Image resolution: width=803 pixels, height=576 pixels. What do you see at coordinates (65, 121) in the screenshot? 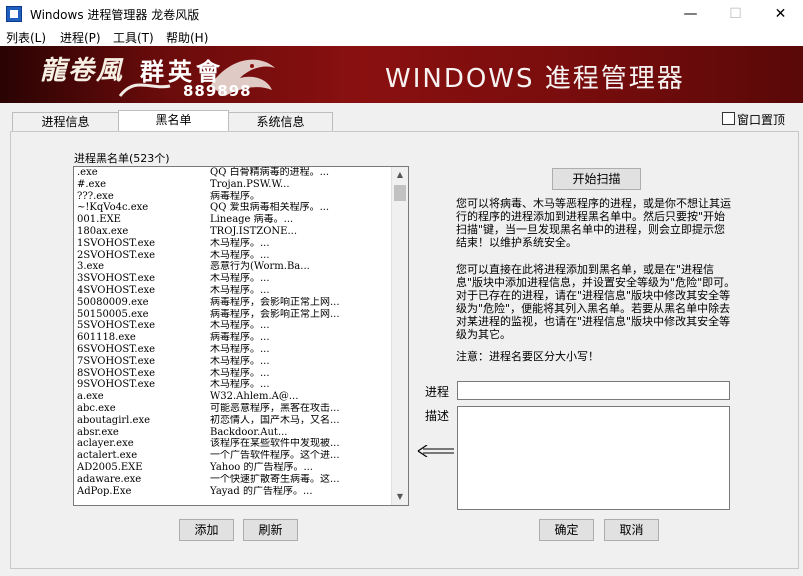
I see `tab-process-info: 进程信息` at bounding box center [65, 121].